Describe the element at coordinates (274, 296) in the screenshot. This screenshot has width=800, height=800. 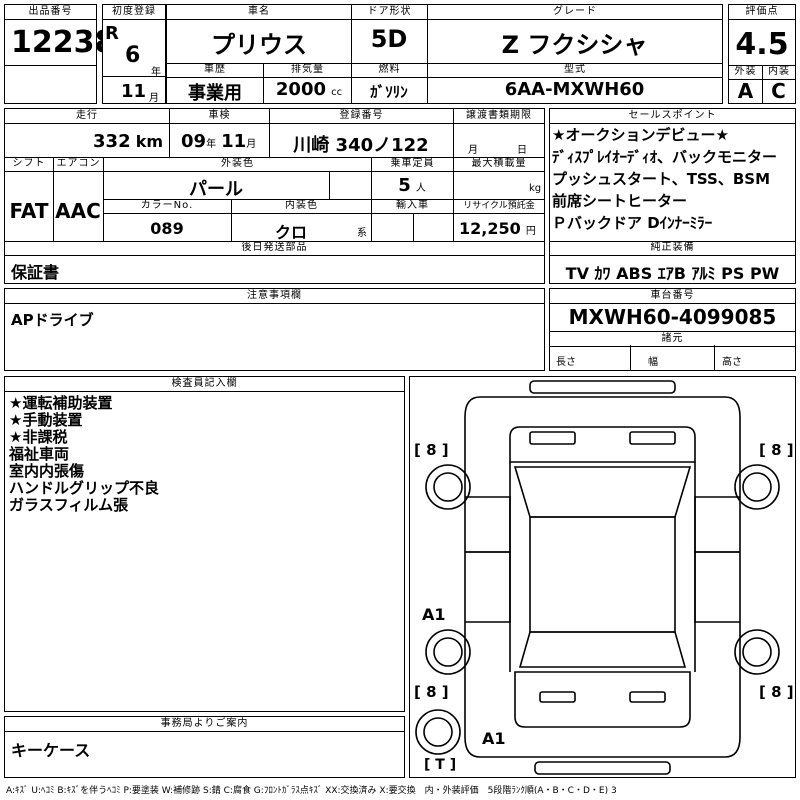
I see `caution-label: 注意事項欄` at that location.